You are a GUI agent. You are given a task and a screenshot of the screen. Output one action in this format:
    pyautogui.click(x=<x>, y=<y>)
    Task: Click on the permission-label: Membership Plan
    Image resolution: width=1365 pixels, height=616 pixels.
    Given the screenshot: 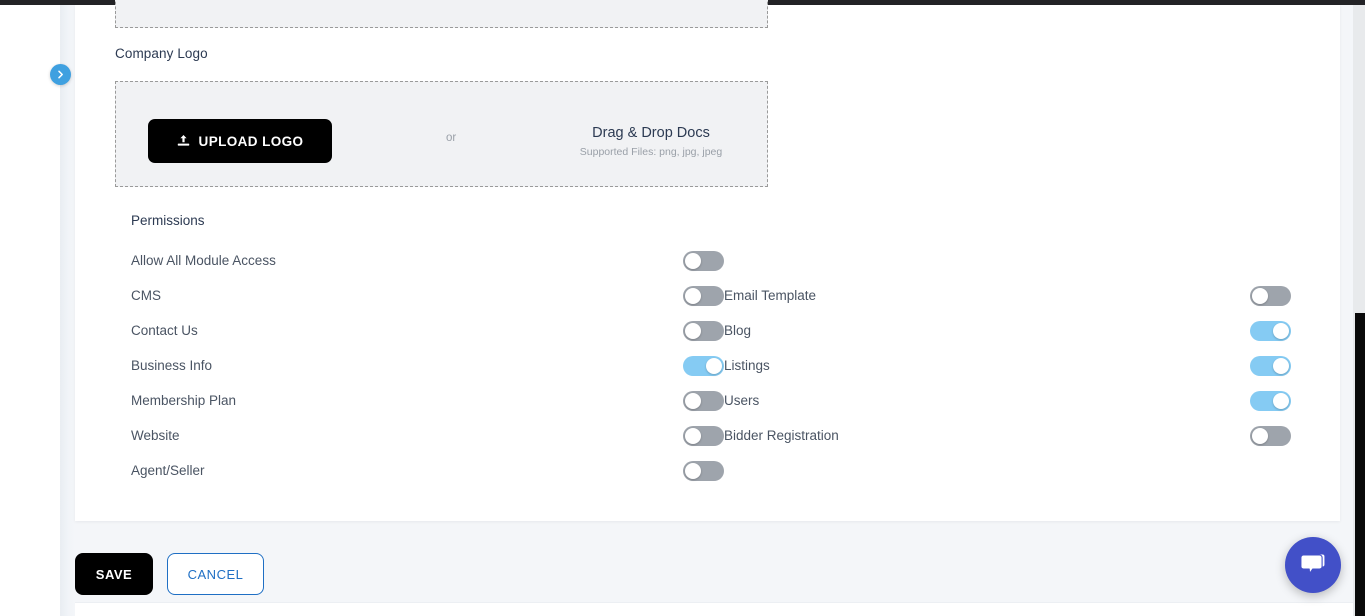 What is the action you would take?
    pyautogui.click(x=184, y=400)
    